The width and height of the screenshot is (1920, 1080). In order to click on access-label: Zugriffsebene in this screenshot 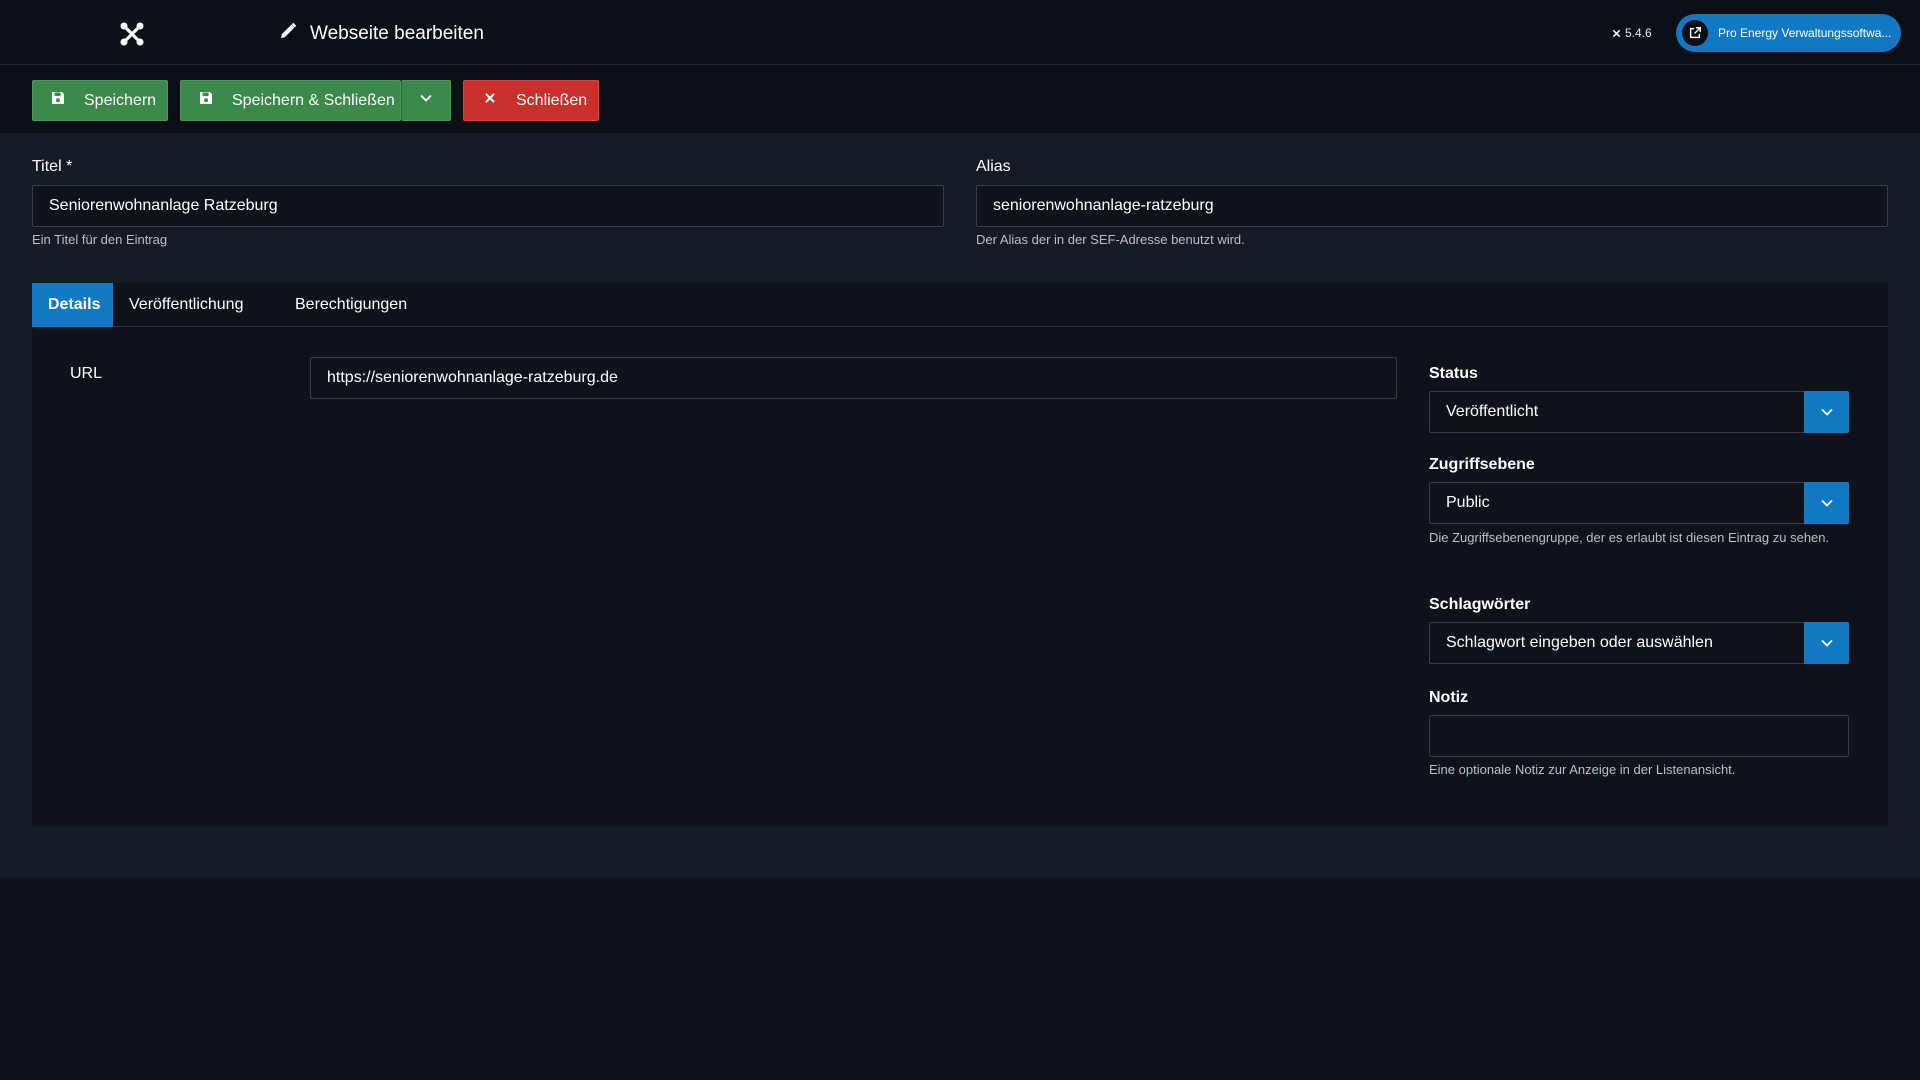, I will do `click(1482, 464)`.